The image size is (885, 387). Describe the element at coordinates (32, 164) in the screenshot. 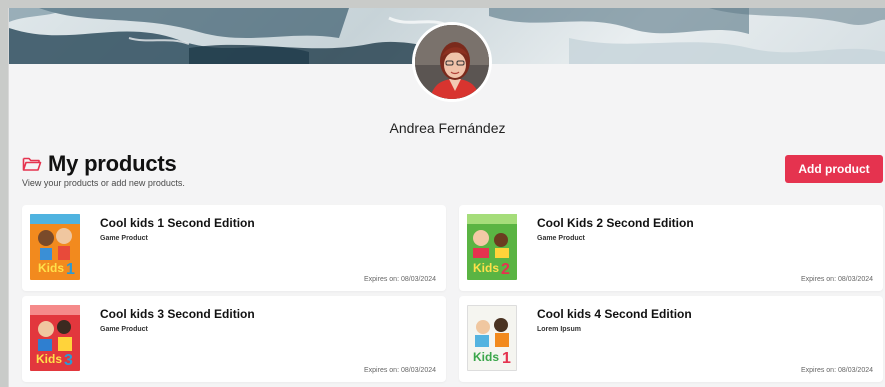

I see `folder-icon` at that location.